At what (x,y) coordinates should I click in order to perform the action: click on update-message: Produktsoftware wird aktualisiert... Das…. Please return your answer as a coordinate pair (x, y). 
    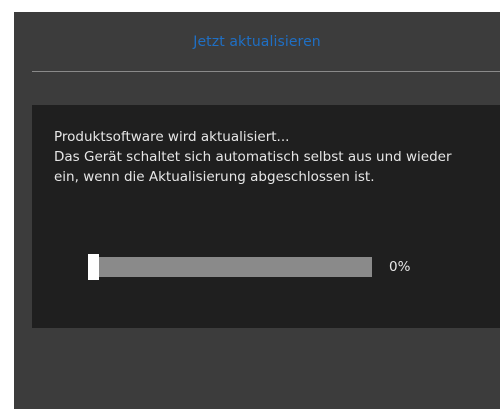
    Looking at the image, I should click on (274, 157).